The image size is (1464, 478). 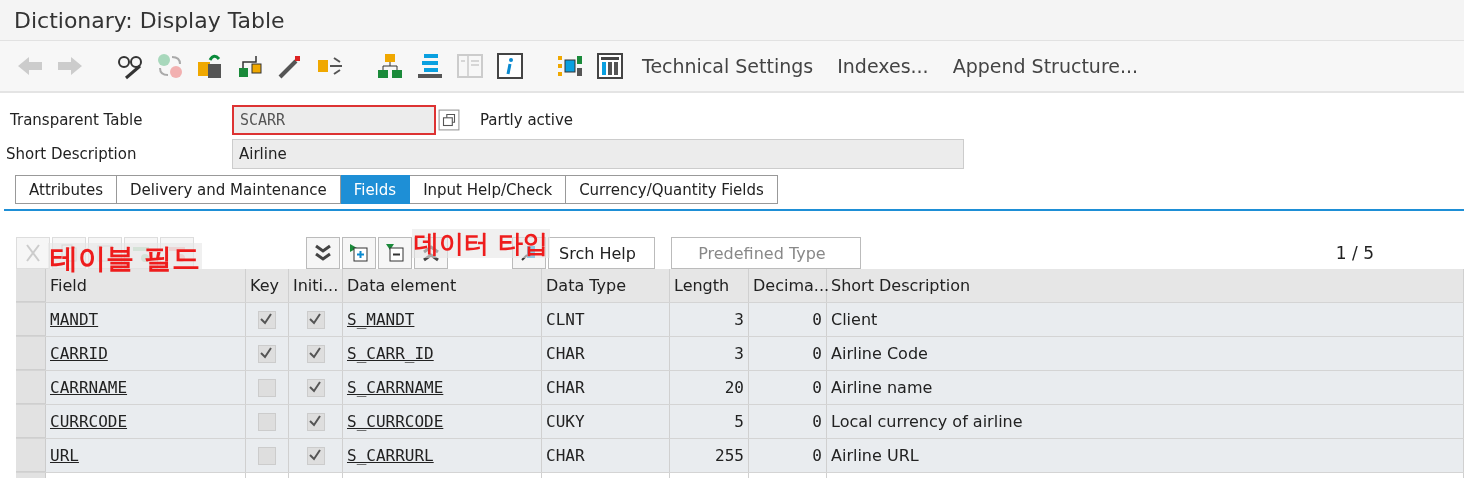 What do you see at coordinates (601, 253) in the screenshot?
I see `search-help-button: Srch Help` at bounding box center [601, 253].